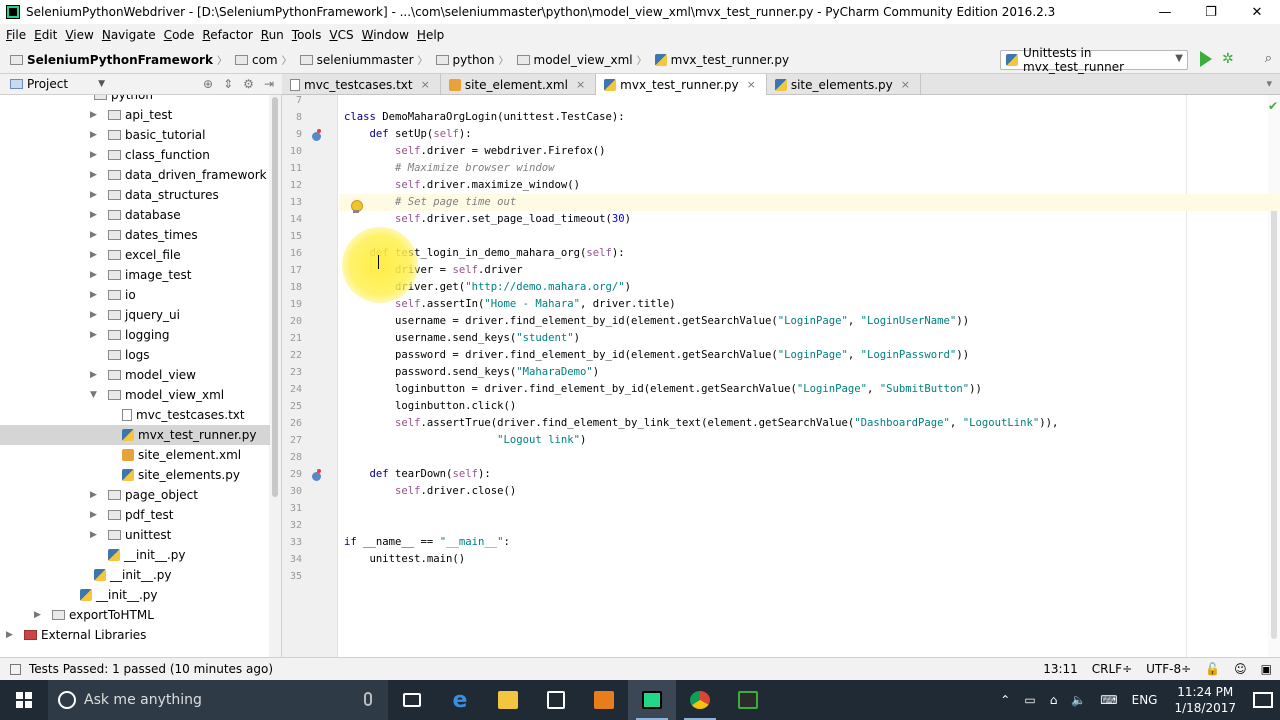 The width and height of the screenshot is (1280, 720). Describe the element at coordinates (366, 59) in the screenshot. I see `breadcrumb-item: seleniummaster 〉` at that location.